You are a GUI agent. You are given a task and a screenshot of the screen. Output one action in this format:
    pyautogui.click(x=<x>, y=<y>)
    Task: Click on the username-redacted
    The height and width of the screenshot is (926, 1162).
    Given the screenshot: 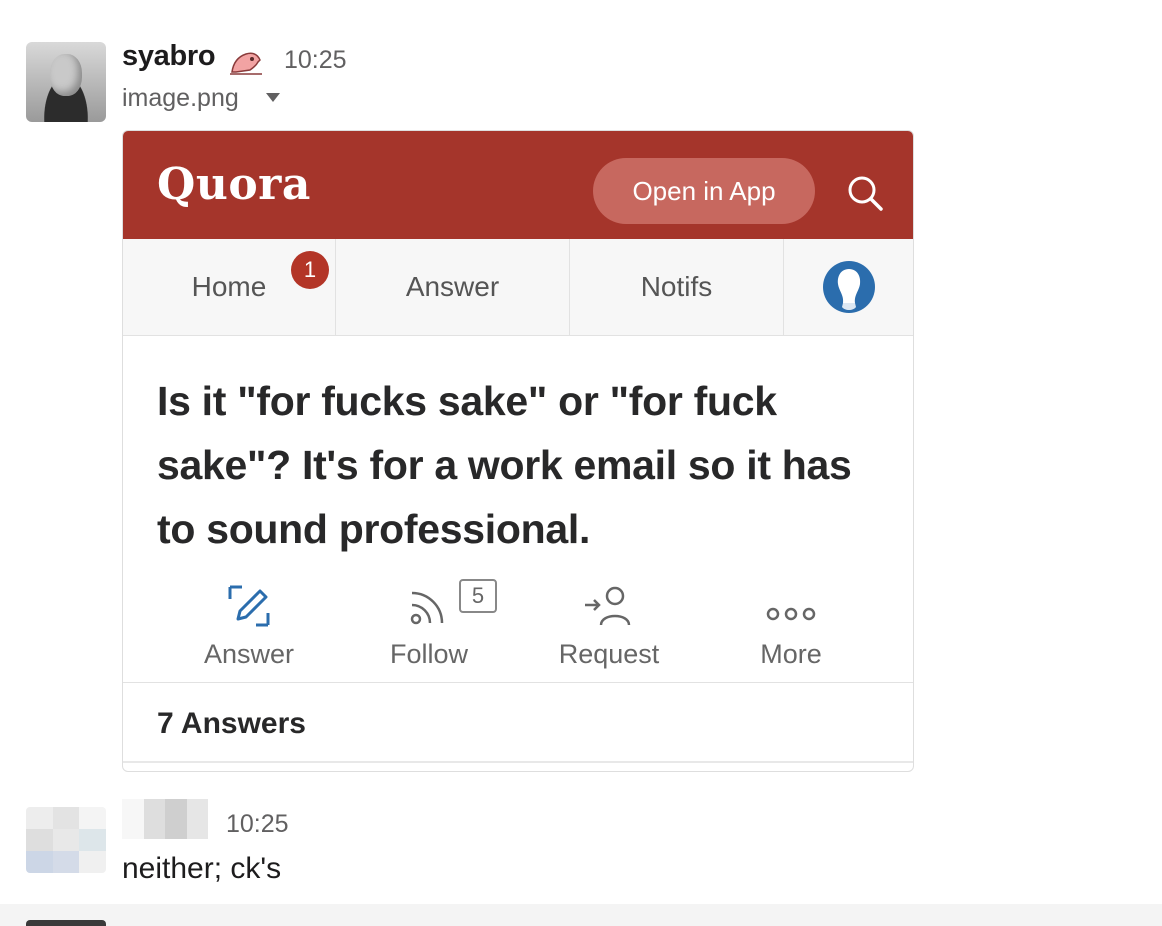 What is the action you would take?
    pyautogui.click(x=165, y=819)
    